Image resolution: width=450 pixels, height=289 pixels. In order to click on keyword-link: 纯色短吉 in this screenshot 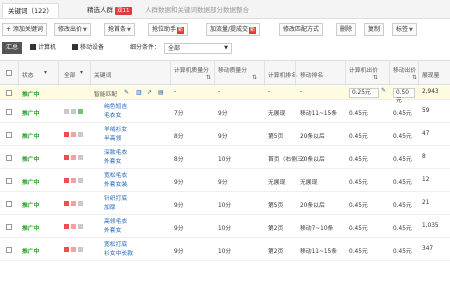, I will do `click(115, 107)`.